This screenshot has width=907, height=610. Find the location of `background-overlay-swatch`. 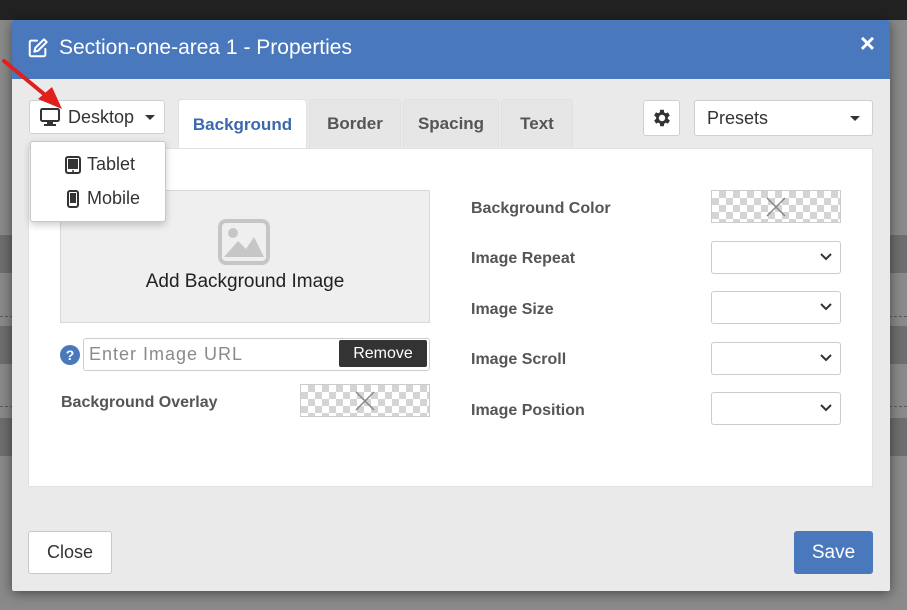

background-overlay-swatch is located at coordinates (365, 400).